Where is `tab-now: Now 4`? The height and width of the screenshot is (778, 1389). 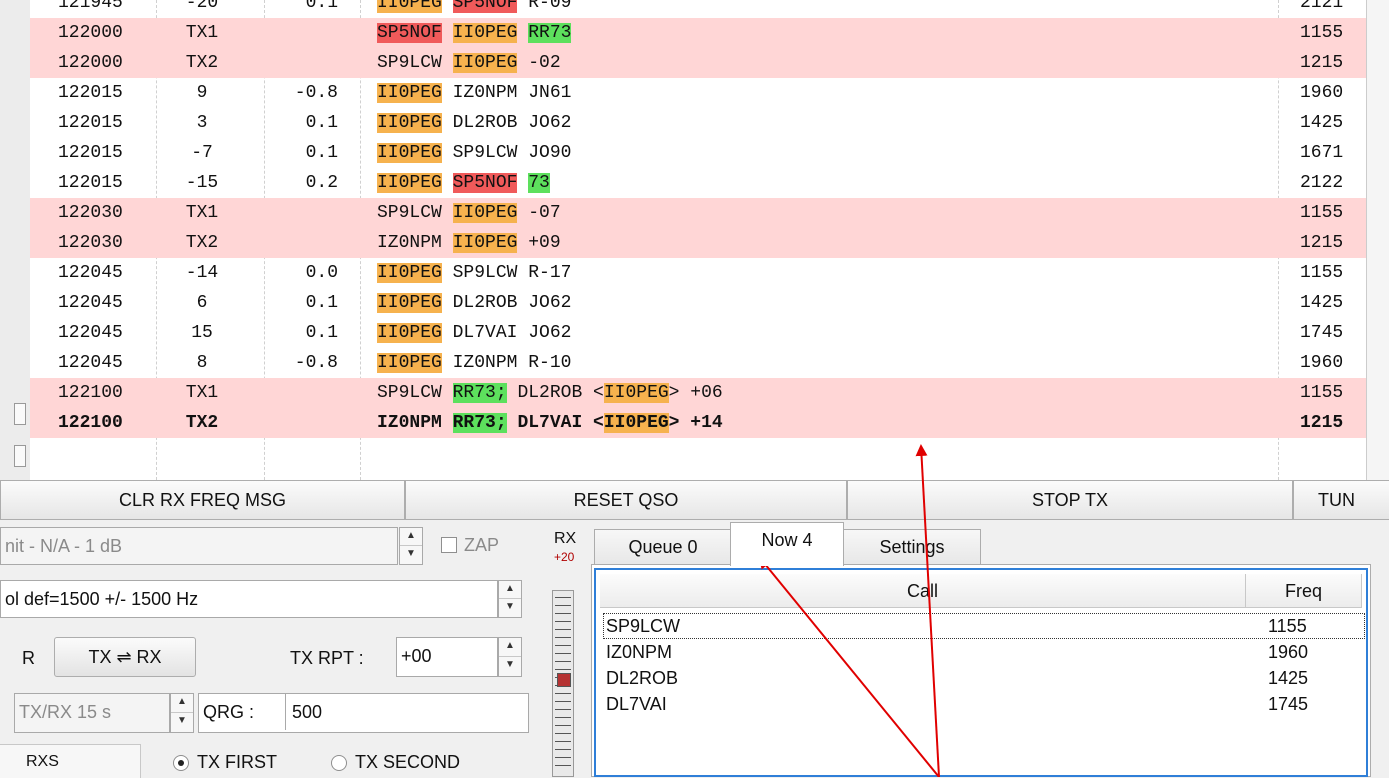 tab-now: Now 4 is located at coordinates (787, 544).